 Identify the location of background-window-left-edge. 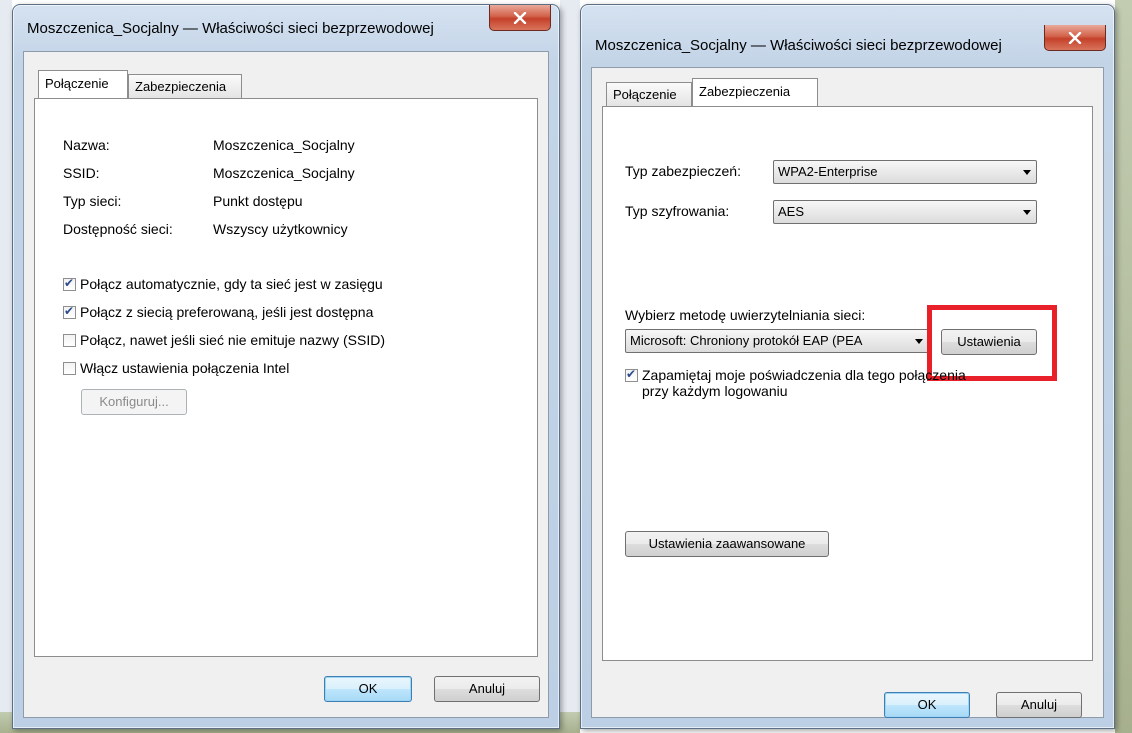
(6, 366).